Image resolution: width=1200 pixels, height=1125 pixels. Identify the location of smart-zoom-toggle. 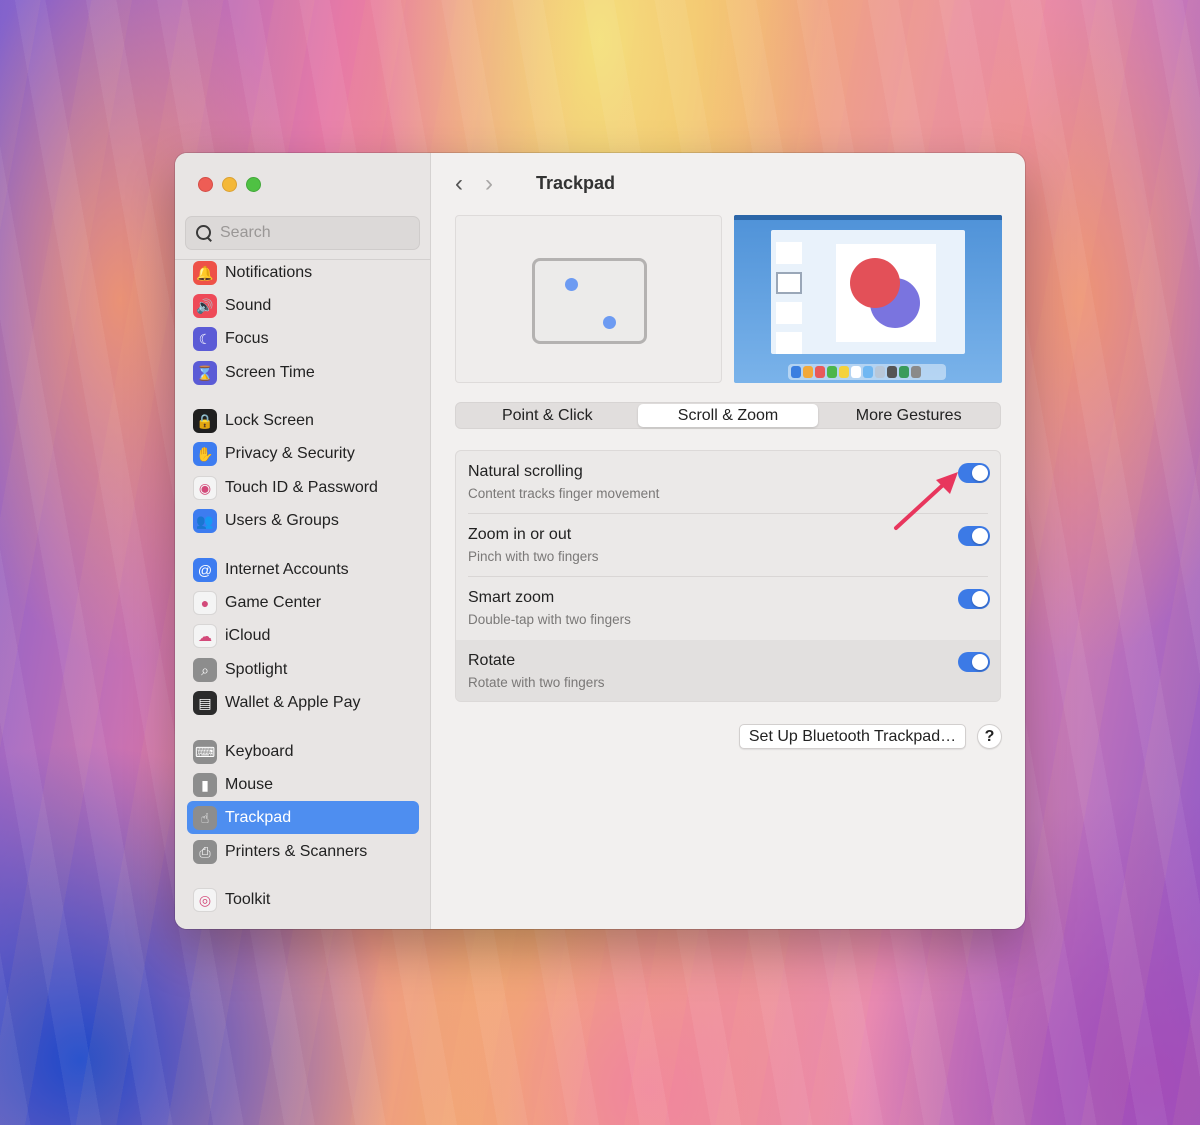
(974, 599).